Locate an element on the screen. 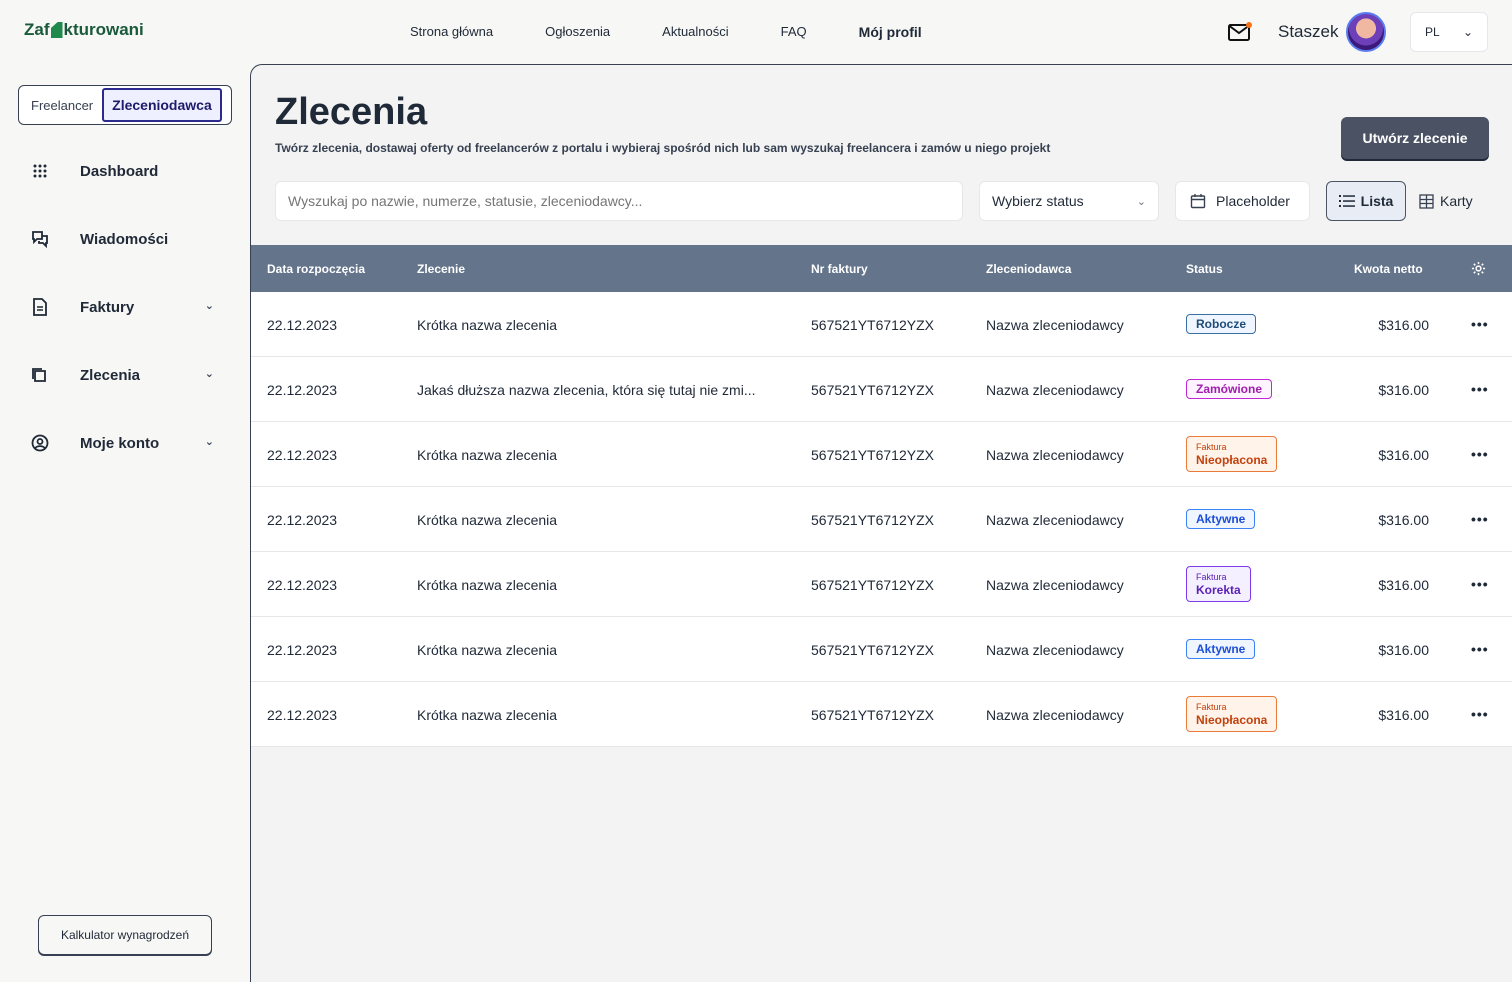 This screenshot has height=982, width=1512. role-freelancer: Freelancer is located at coordinates (62, 105).